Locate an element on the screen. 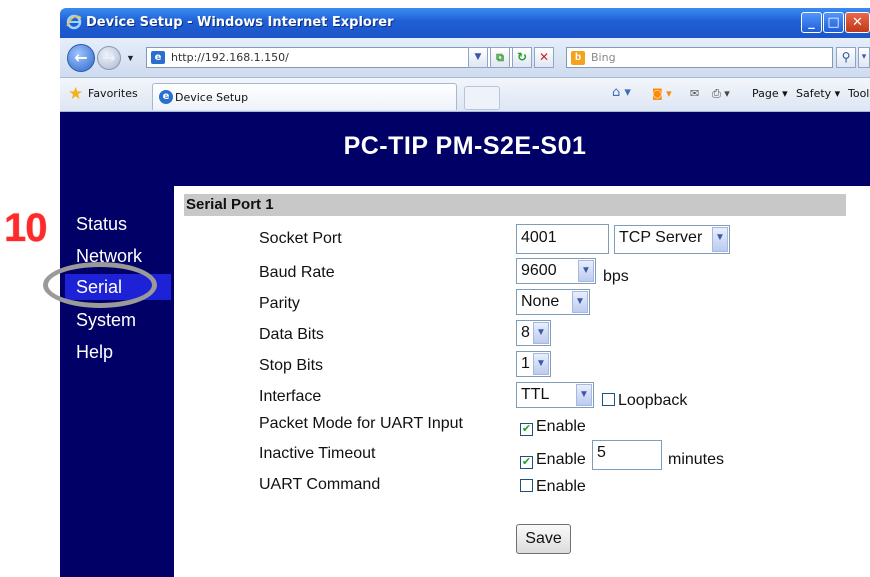 This screenshot has height=577, width=870. inactive-timeout-input: 5 is located at coordinates (627, 455).